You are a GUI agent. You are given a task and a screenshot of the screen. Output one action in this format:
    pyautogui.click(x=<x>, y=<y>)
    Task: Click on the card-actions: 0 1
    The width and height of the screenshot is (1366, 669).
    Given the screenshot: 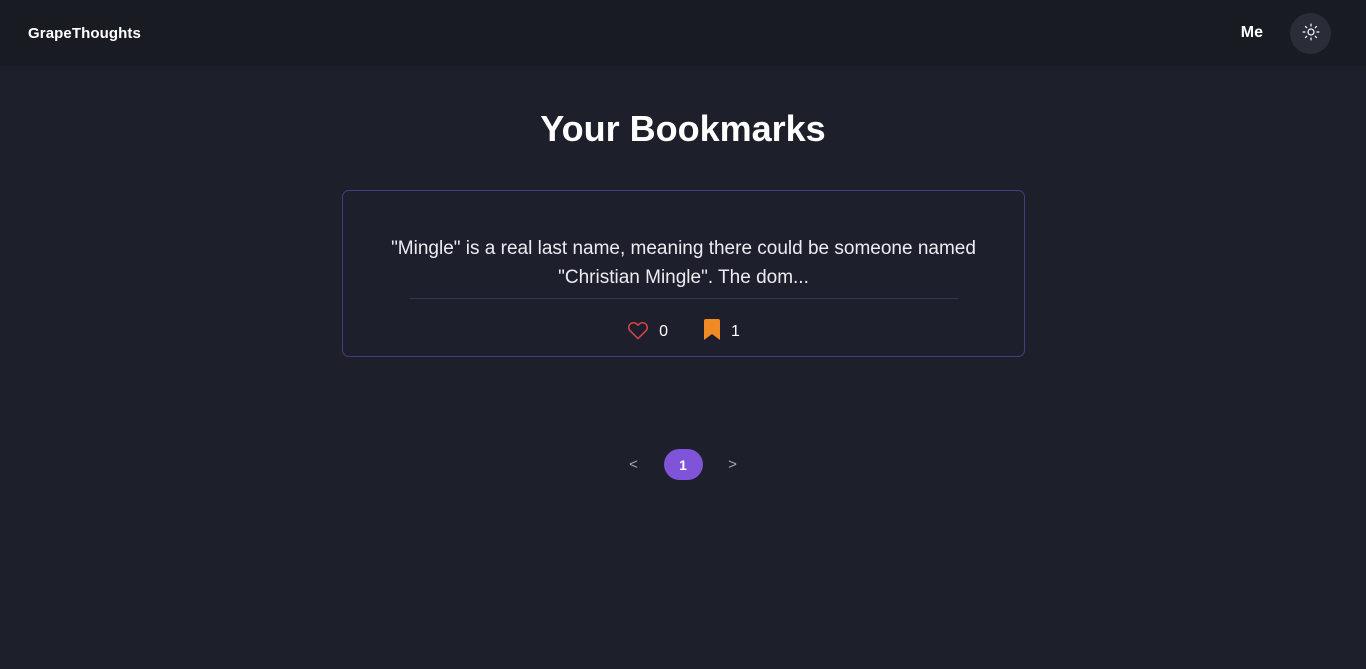 What is the action you would take?
    pyautogui.click(x=683, y=332)
    